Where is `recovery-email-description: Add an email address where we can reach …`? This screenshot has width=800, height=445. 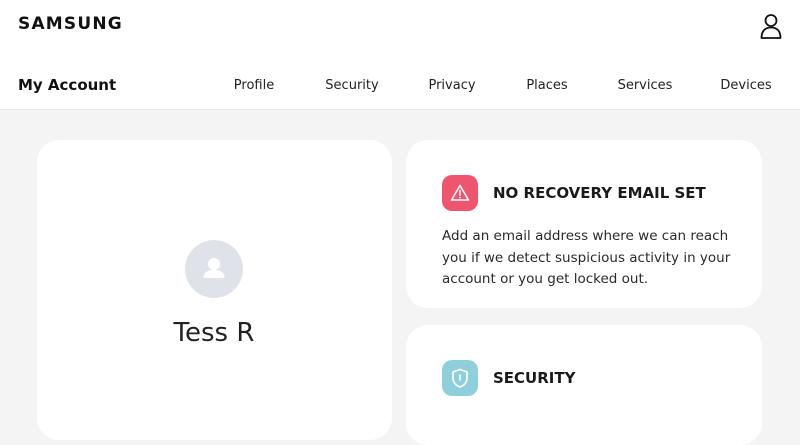 recovery-email-description: Add an email address where we can reach … is located at coordinates (586, 257).